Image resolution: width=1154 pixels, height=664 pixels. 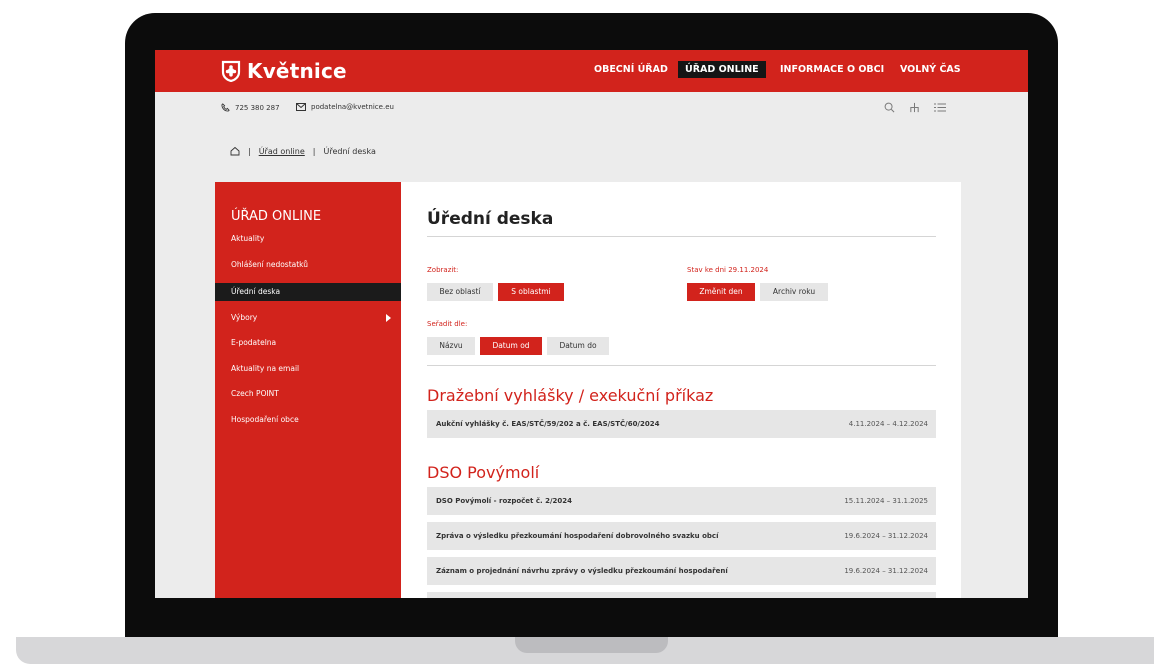 I want to click on filter-bez-oblasti-button: Bez oblastí, so click(x=460, y=292).